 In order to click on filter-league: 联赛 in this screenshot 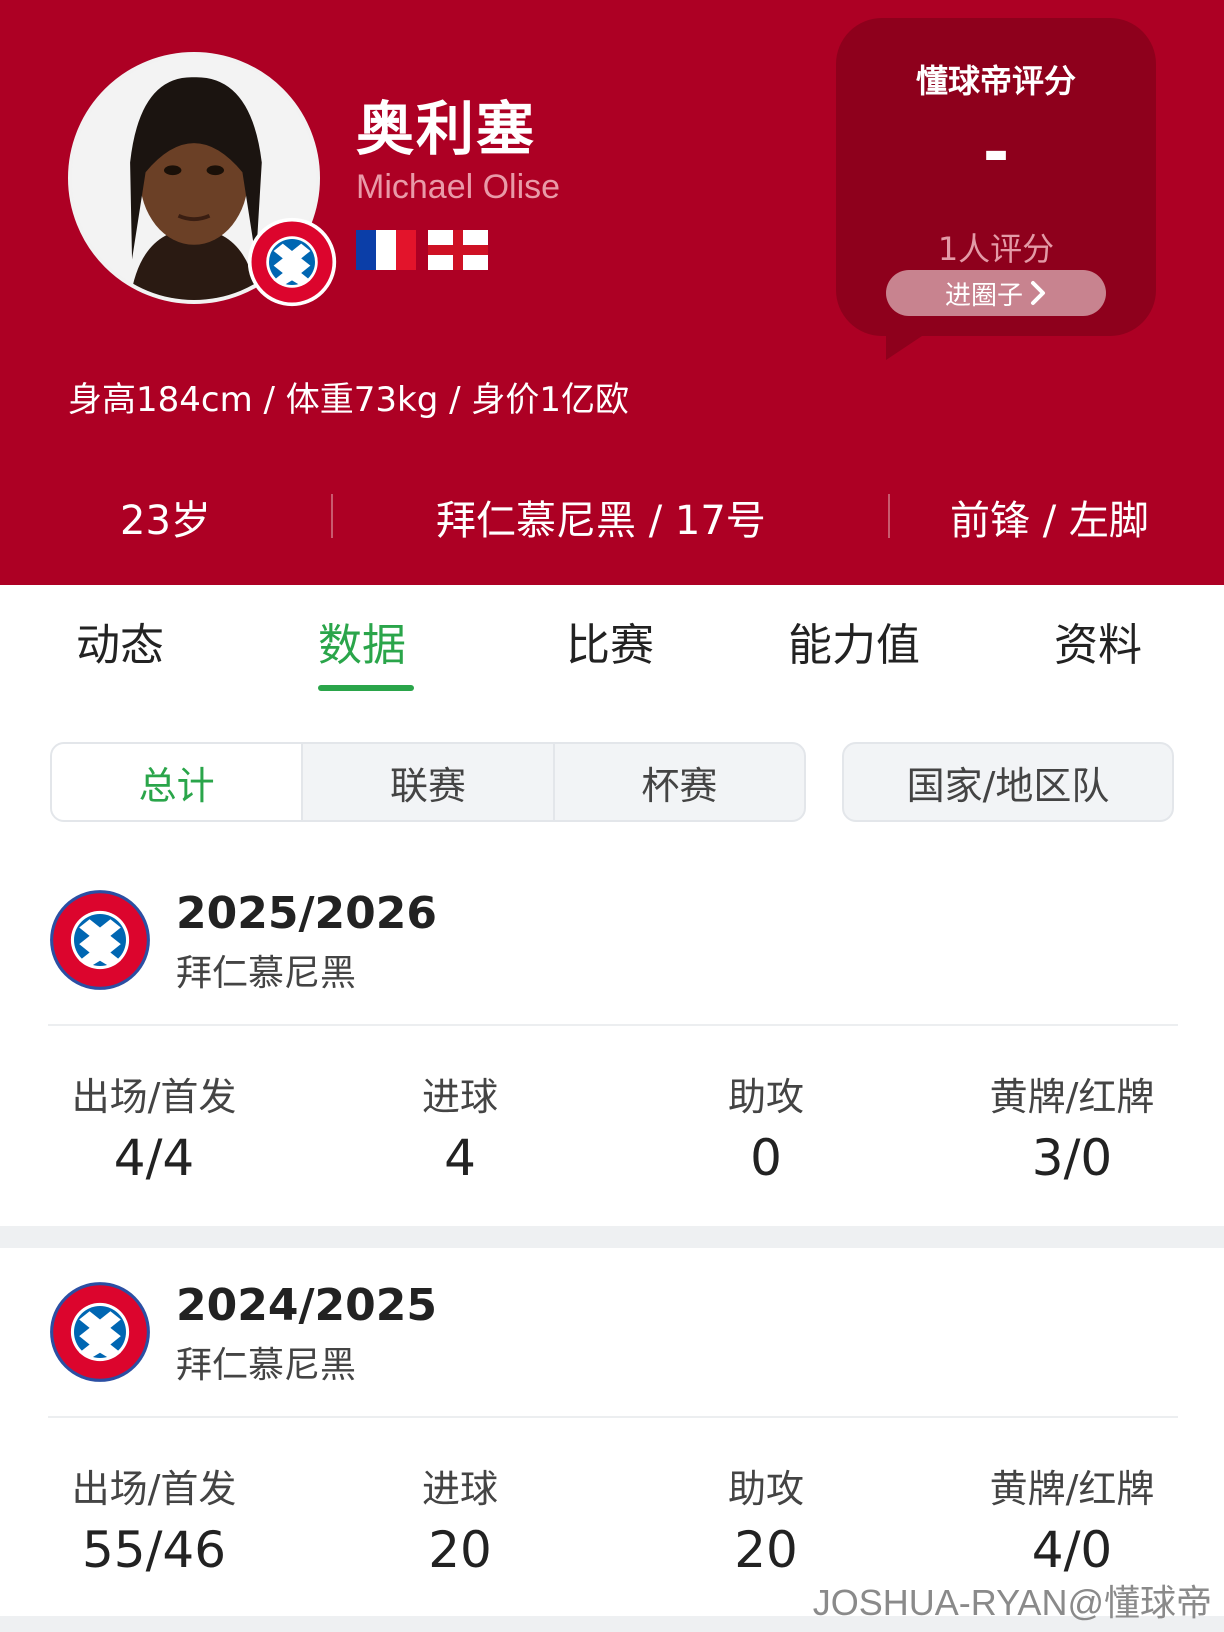, I will do `click(429, 782)`.